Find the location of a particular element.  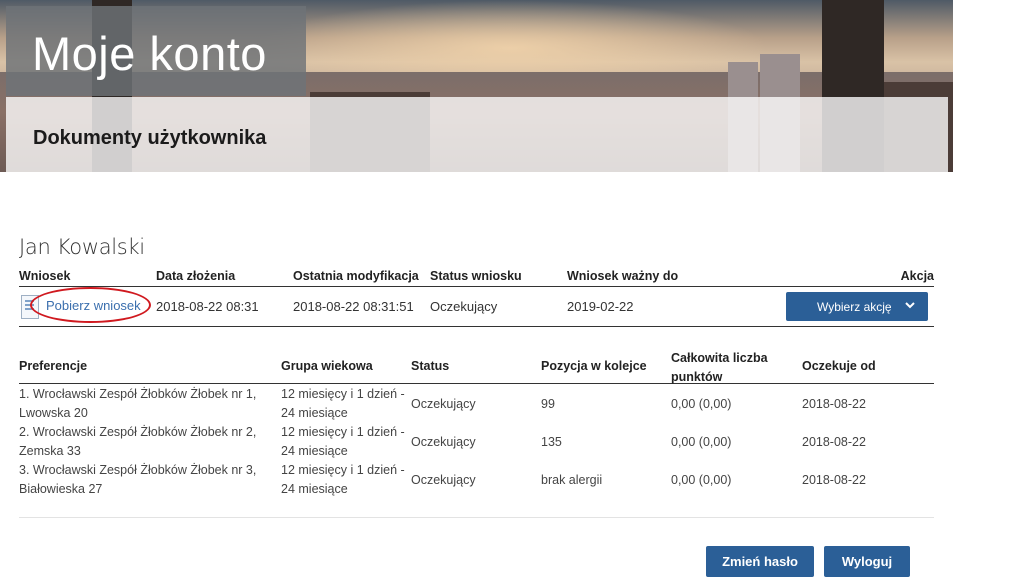

change-password-button: Zmień hasło is located at coordinates (760, 561).